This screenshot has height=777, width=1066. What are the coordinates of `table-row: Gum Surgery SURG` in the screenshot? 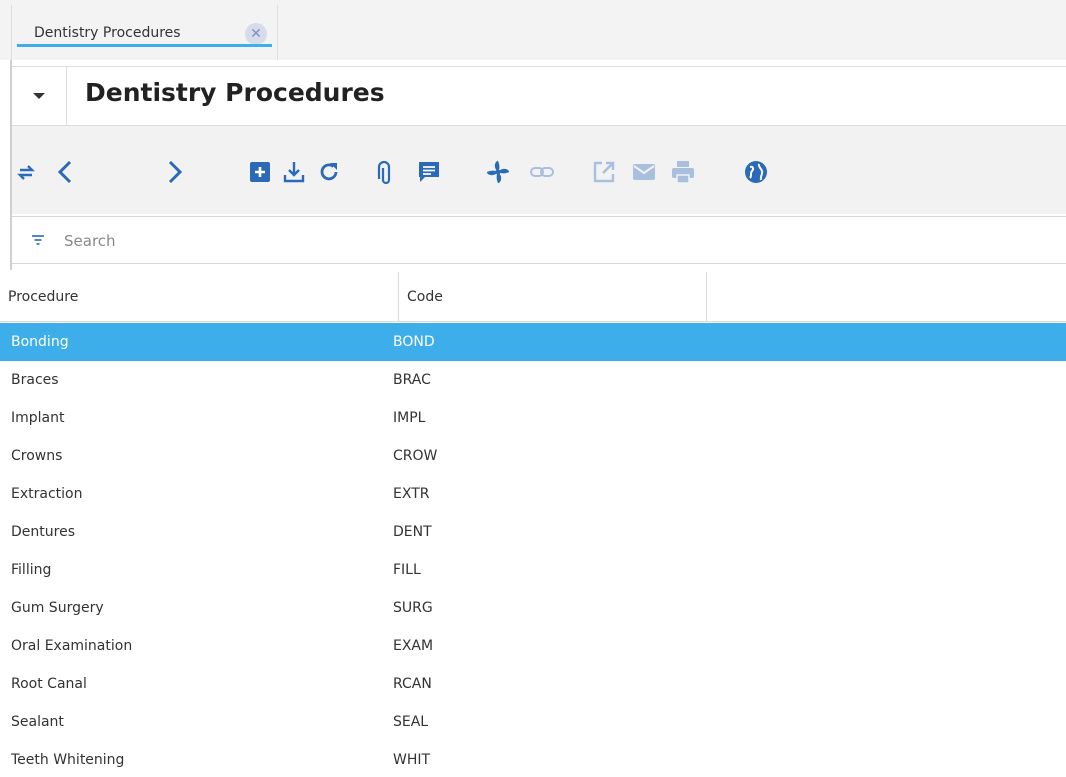 It's located at (533, 608).